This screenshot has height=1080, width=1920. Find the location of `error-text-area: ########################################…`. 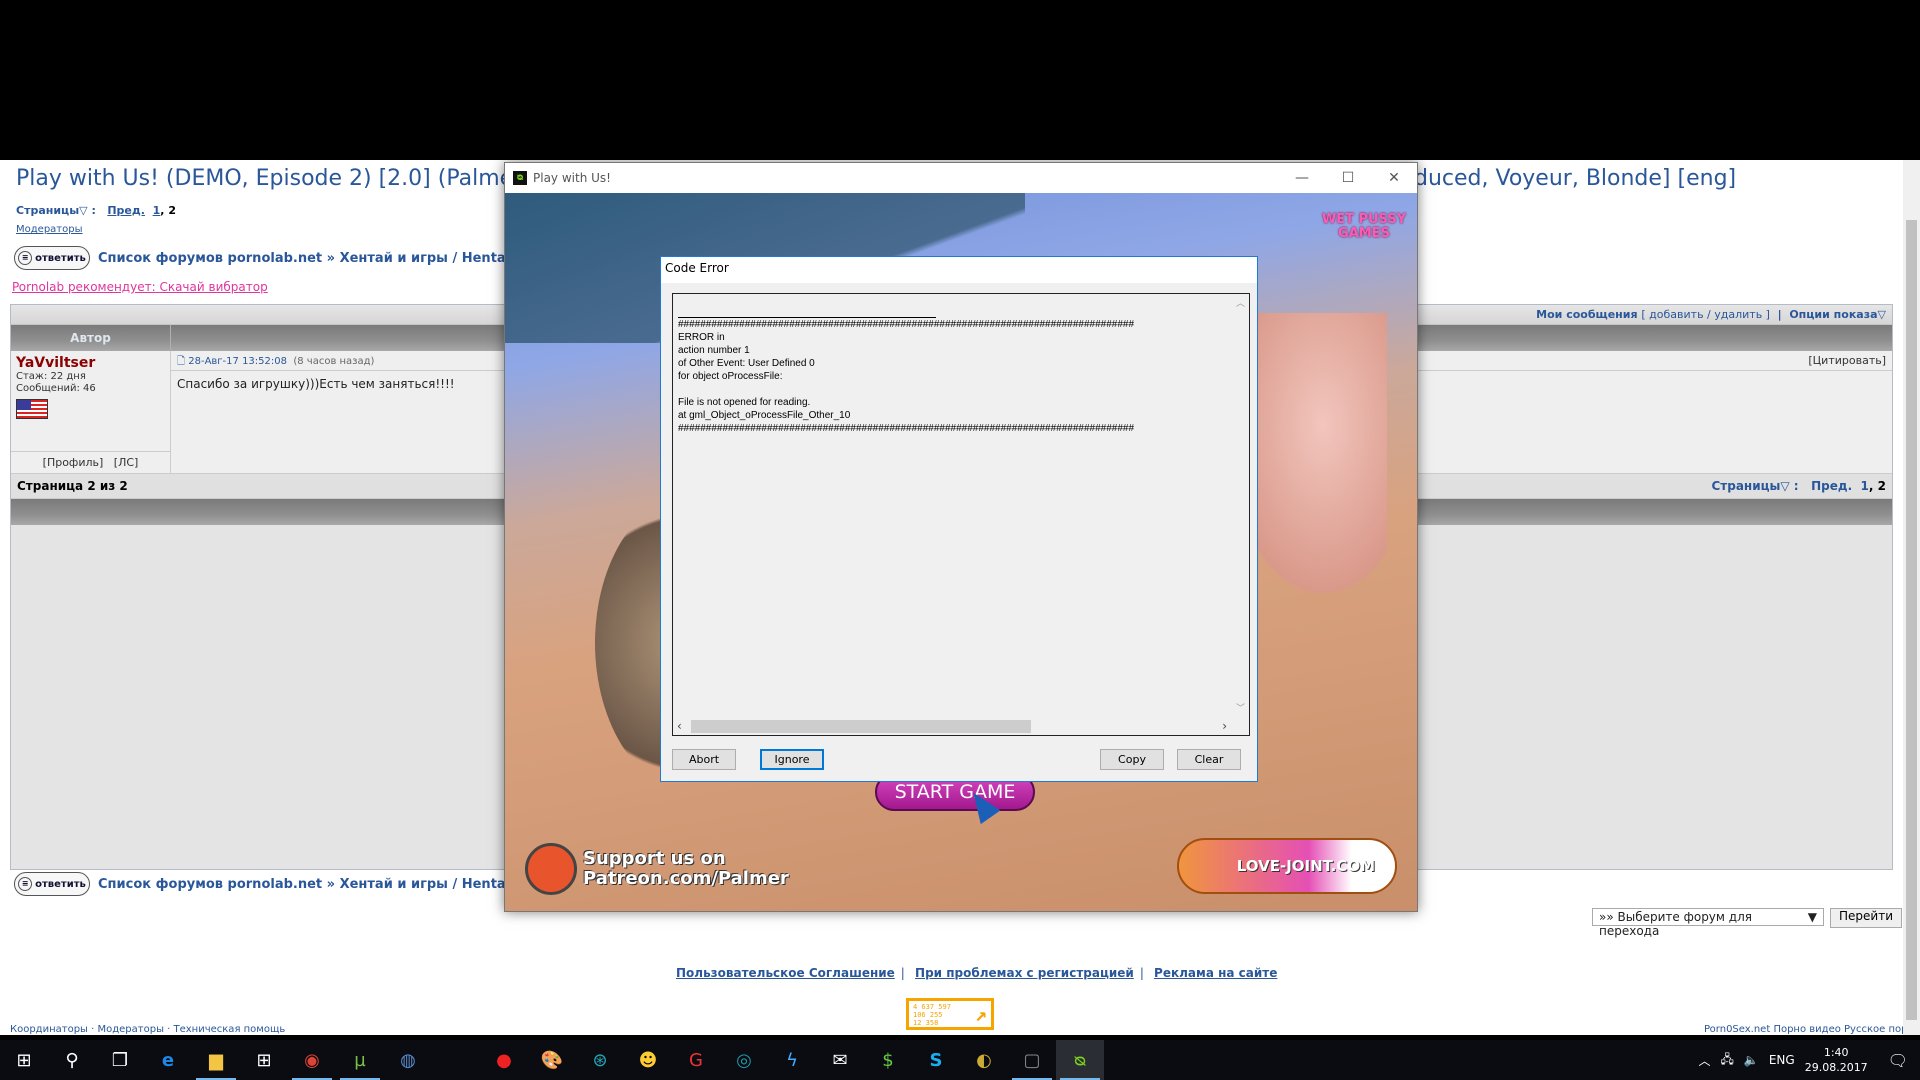

error-text-area: ########################################… is located at coordinates (961, 514).